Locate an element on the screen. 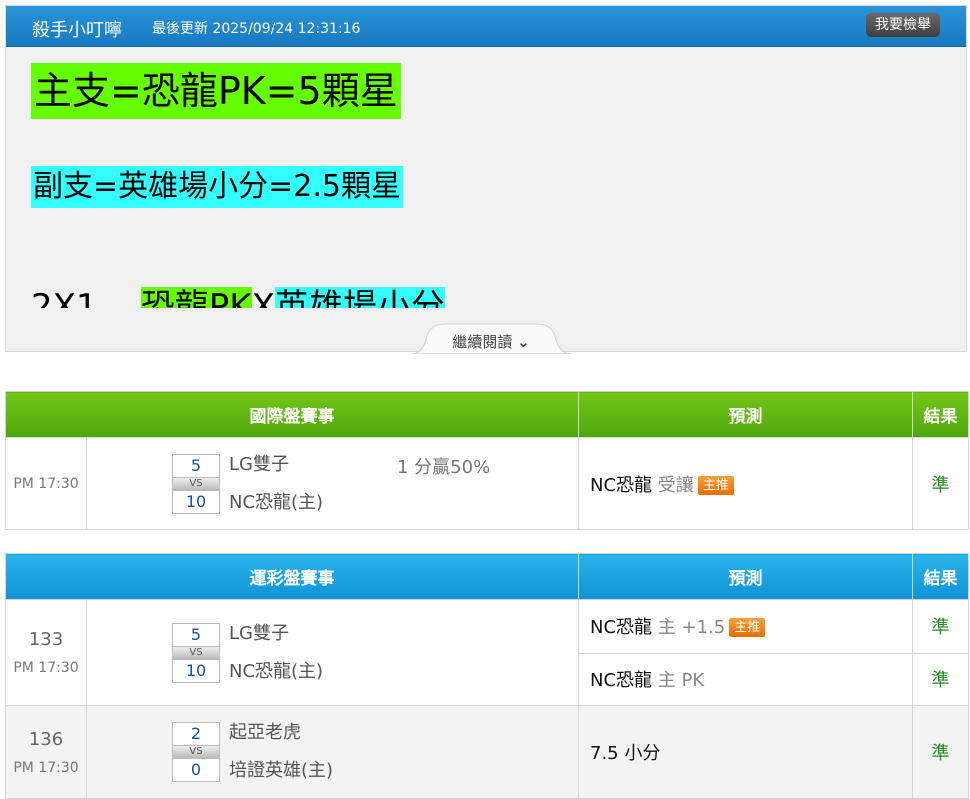 This screenshot has height=799, width=970. handicap-note: 1 分贏50% is located at coordinates (444, 467).